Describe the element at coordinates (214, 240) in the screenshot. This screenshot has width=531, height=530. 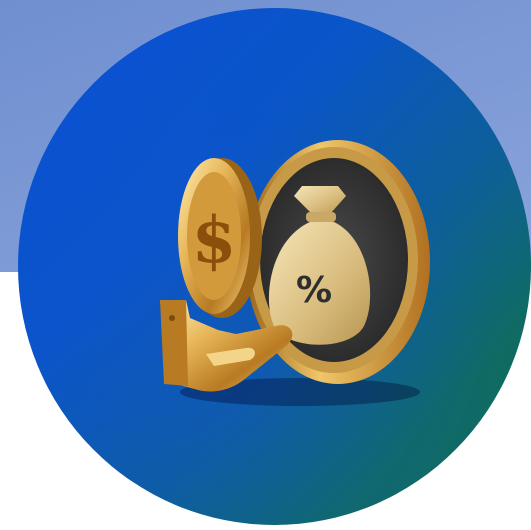
I see `dollar-symbol: $` at that location.